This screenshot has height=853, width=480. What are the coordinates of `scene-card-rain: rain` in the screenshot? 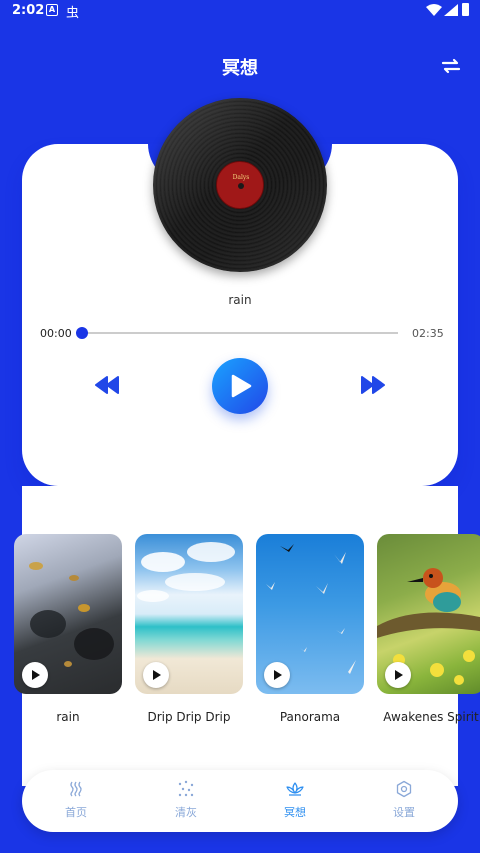 It's located at (68, 629).